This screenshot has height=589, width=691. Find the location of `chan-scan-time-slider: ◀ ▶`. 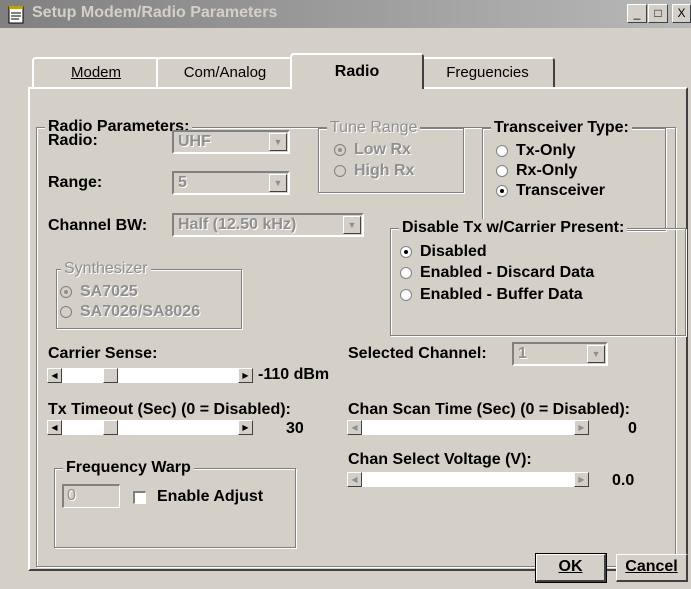

chan-scan-time-slider: ◀ ▶ is located at coordinates (468, 427).